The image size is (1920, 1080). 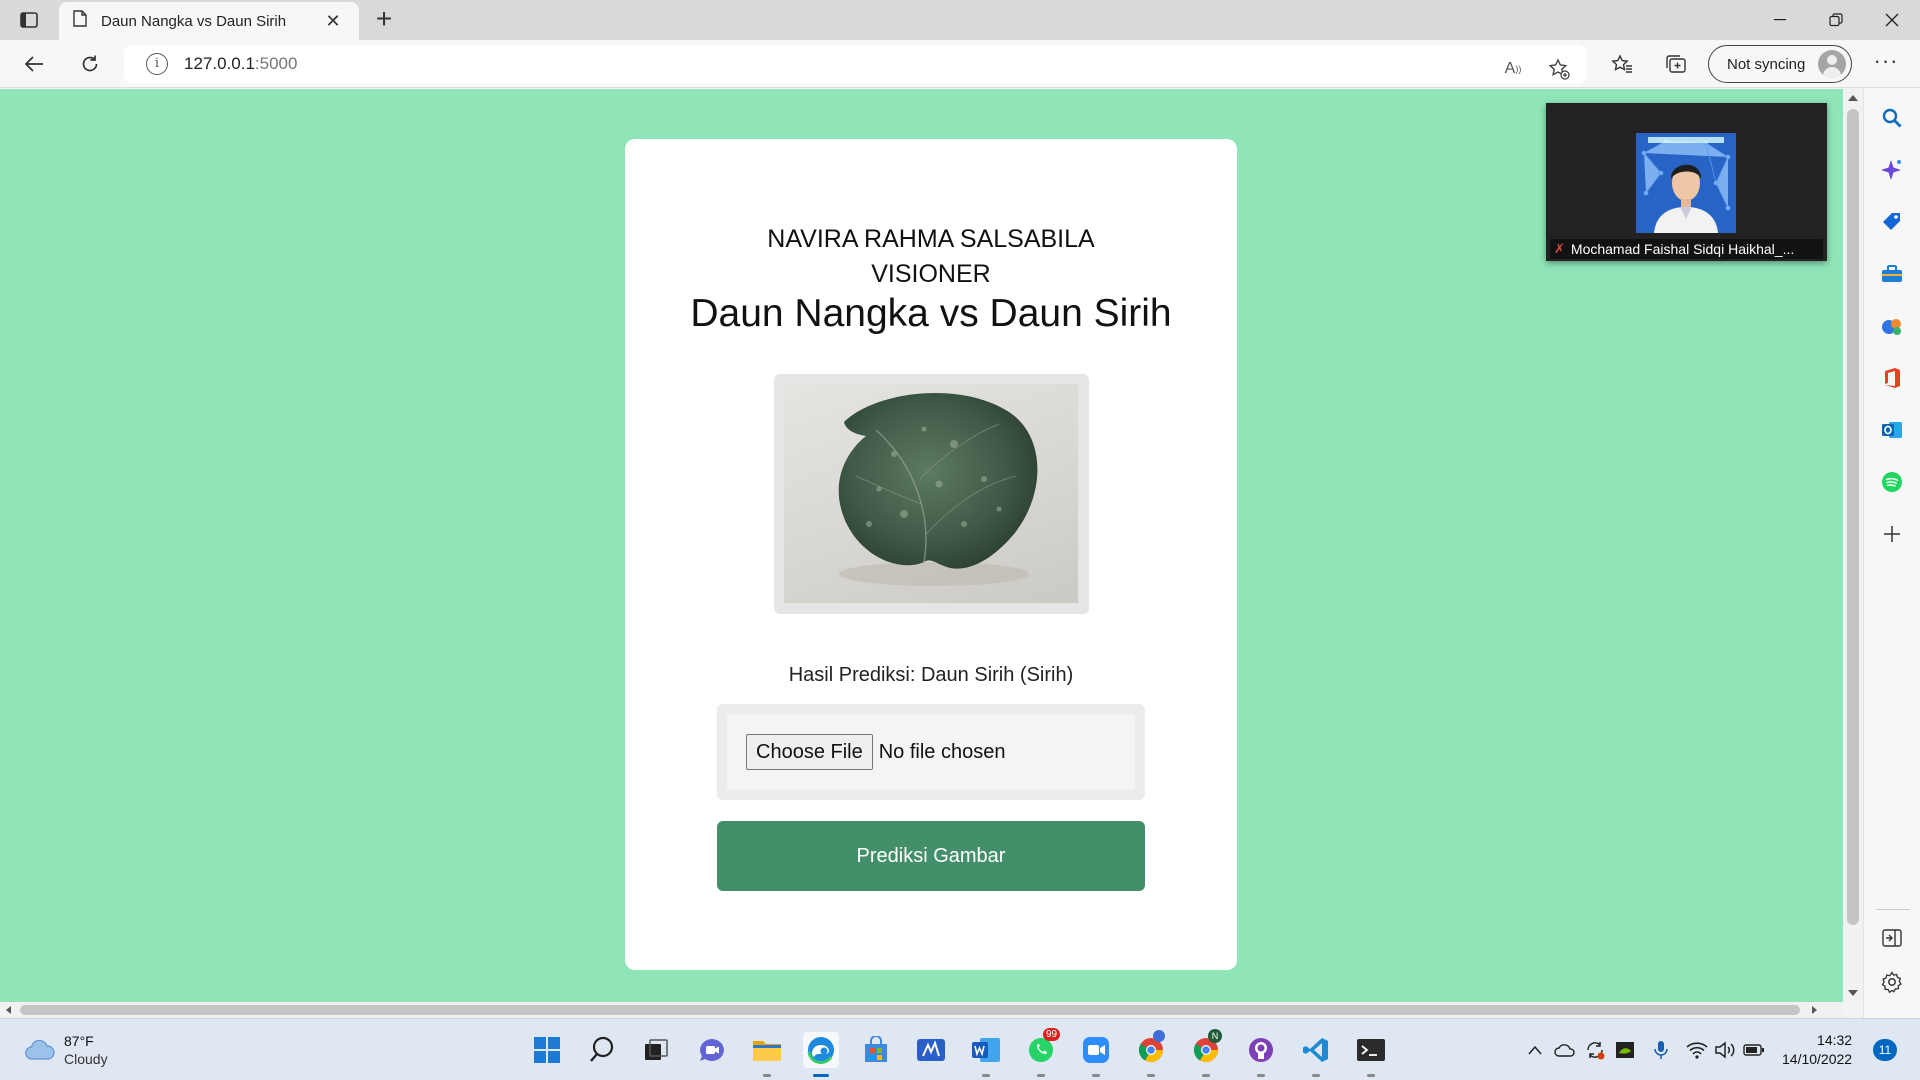 What do you see at coordinates (86, 1059) in the screenshot?
I see `weather-condition: Cloudy` at bounding box center [86, 1059].